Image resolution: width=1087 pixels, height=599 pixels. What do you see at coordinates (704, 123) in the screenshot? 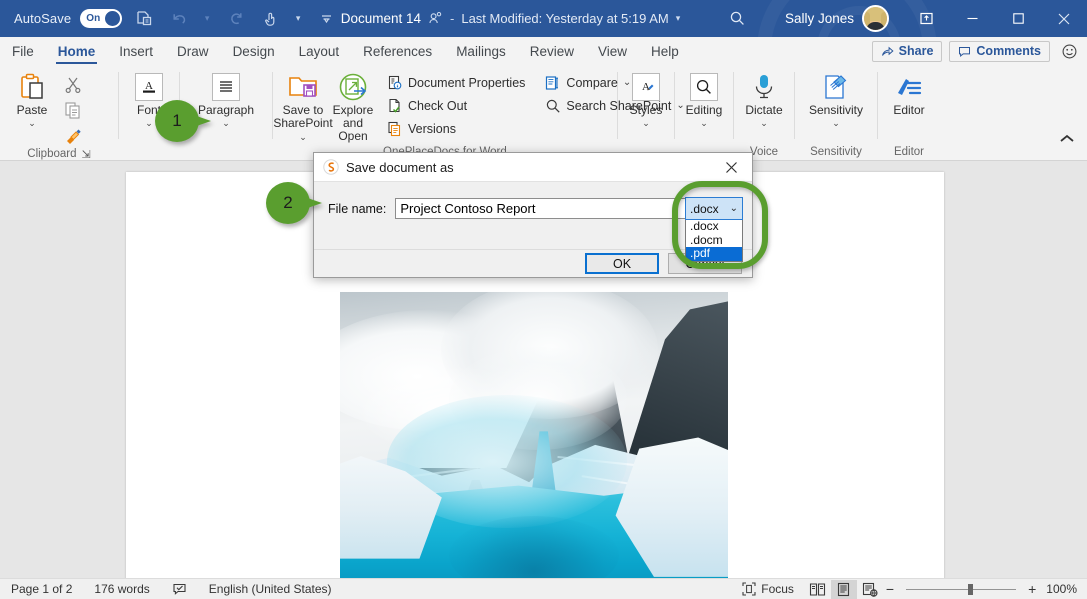
I see `editing-dropdown-icon: ⌄` at bounding box center [704, 123].